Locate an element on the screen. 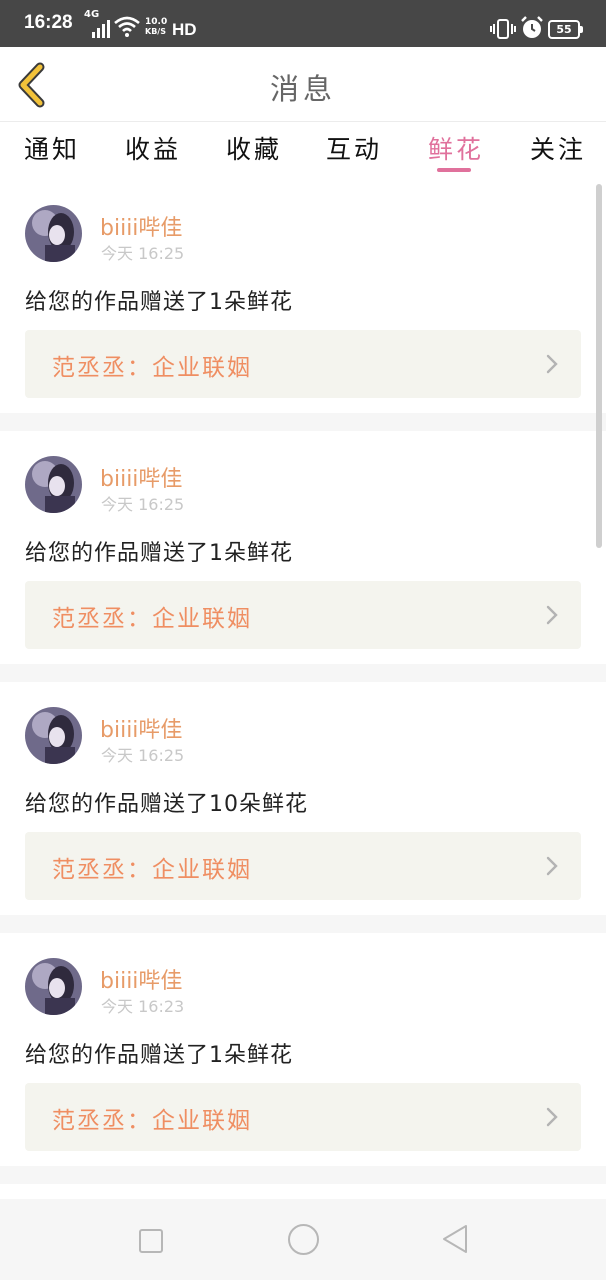  back-triangle-button is located at coordinates (455, 1239).